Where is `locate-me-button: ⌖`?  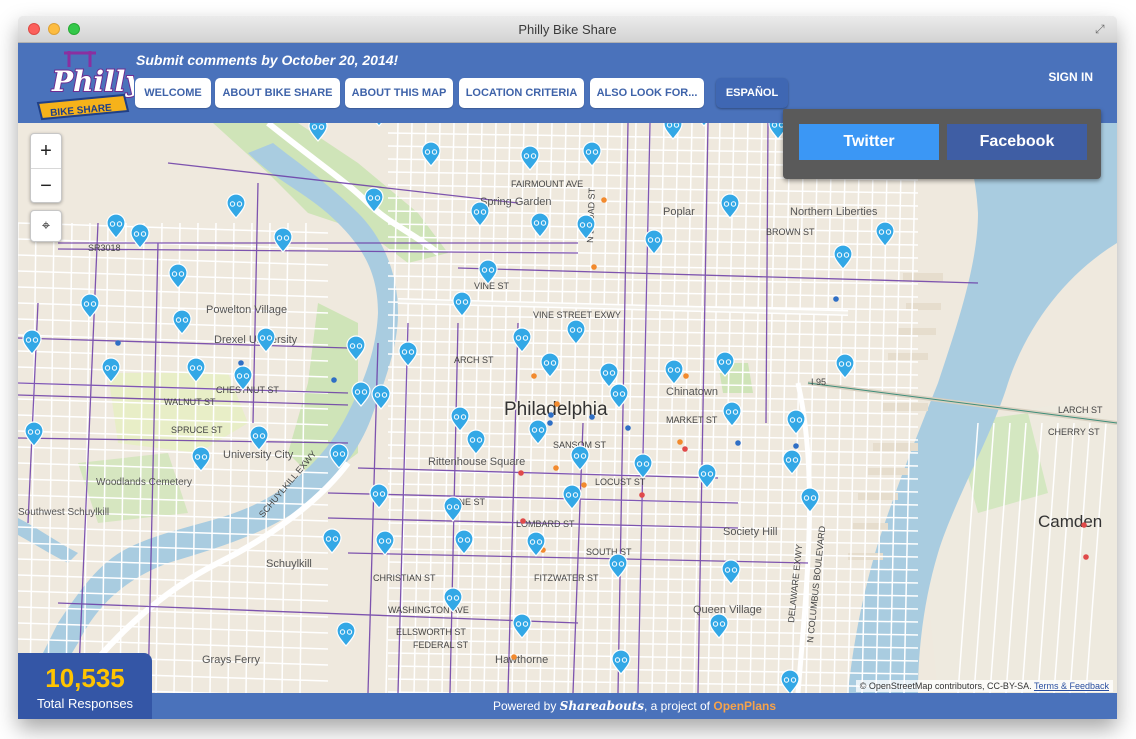 locate-me-button: ⌖ is located at coordinates (46, 226).